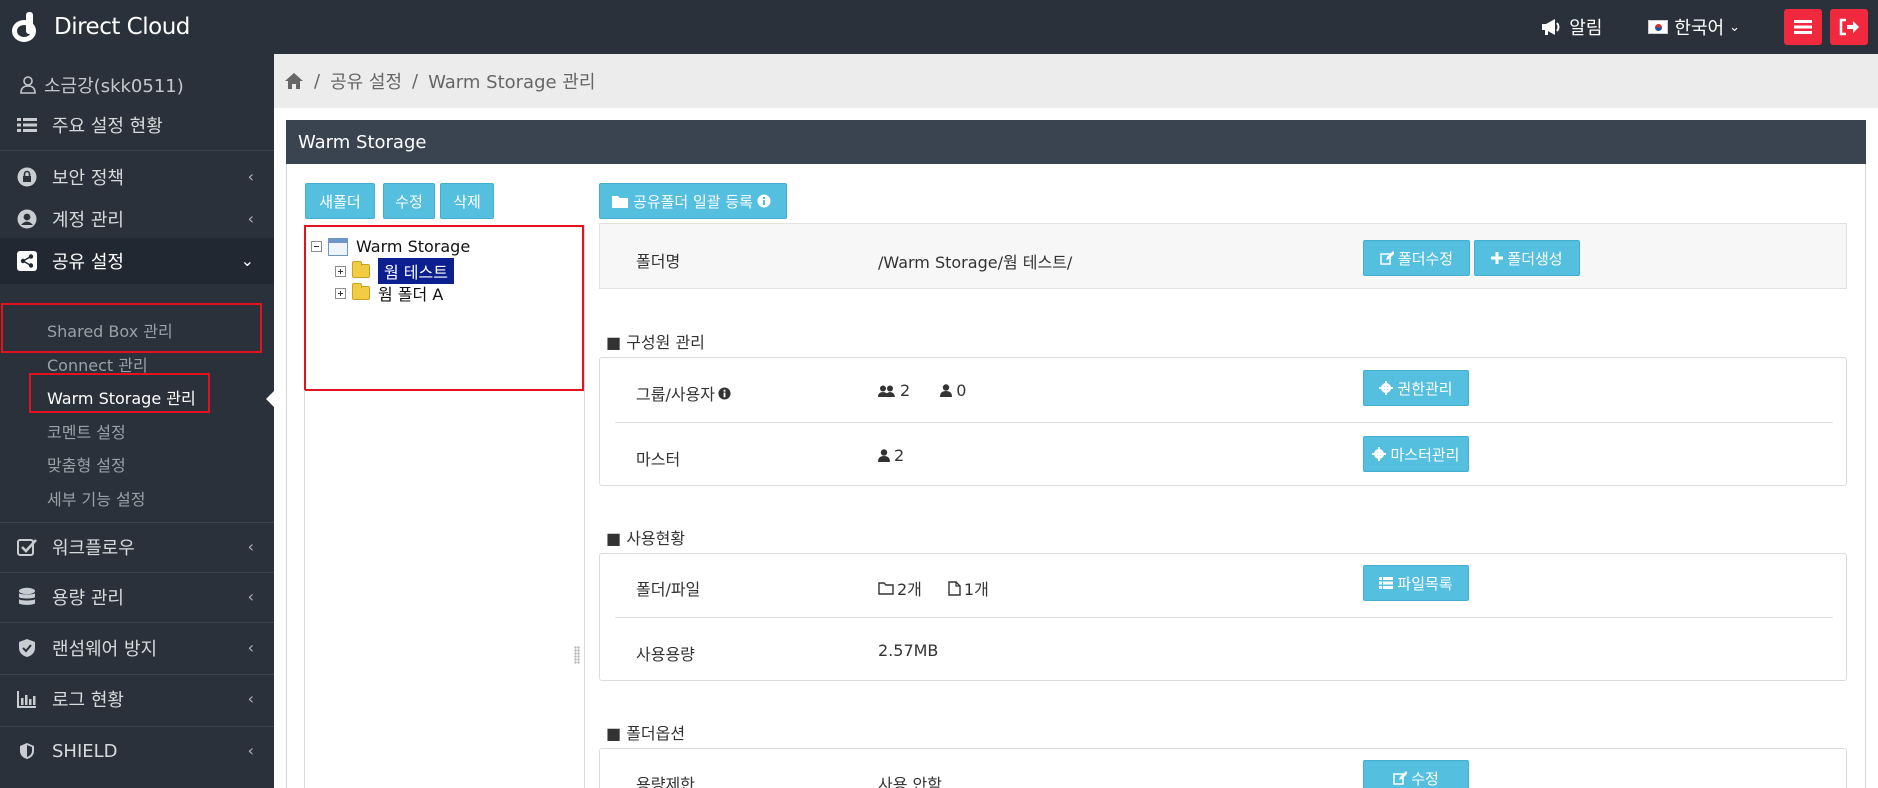 The width and height of the screenshot is (1878, 788). What do you see at coordinates (1223, 617) in the screenshot?
I see `usage-card` at bounding box center [1223, 617].